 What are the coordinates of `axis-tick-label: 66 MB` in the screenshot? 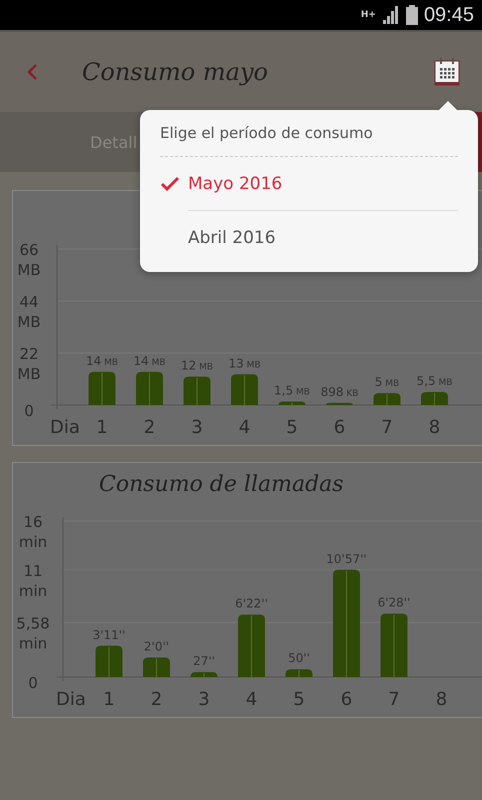 It's located at (29, 260).